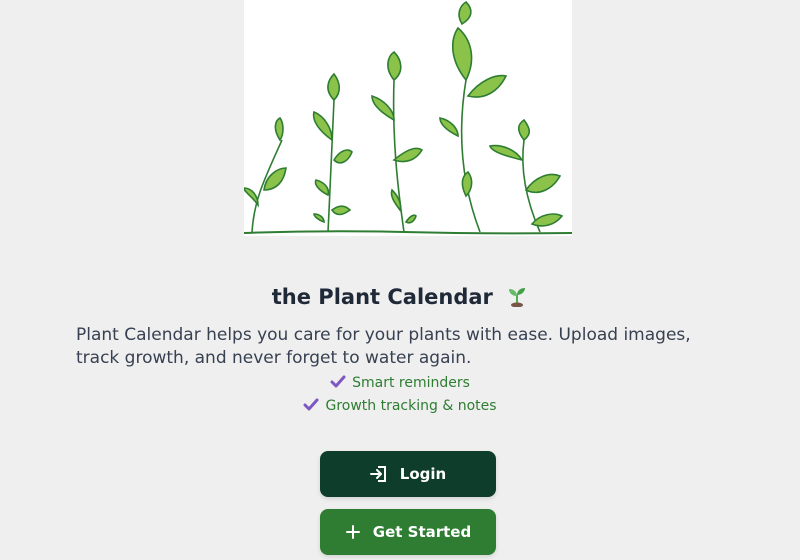  What do you see at coordinates (378, 474) in the screenshot?
I see `login-icon` at bounding box center [378, 474].